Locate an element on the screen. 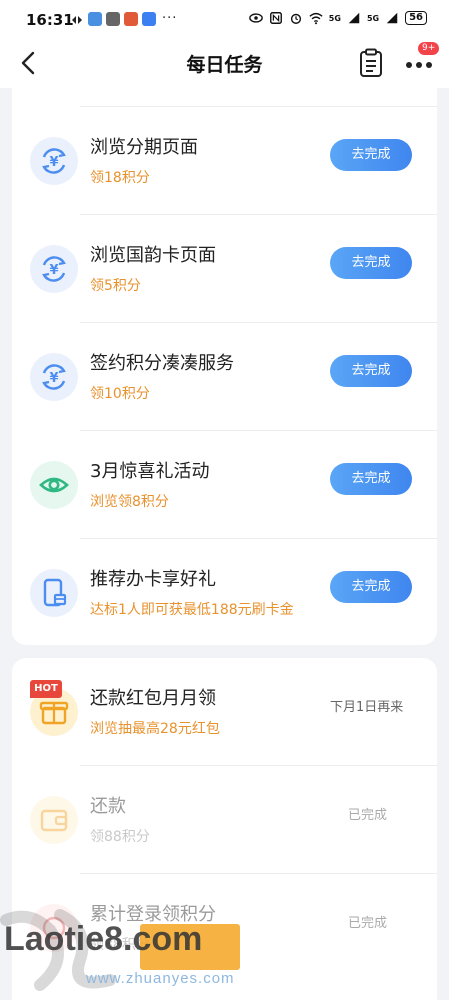 The height and width of the screenshot is (1000, 449). more-notifications-icon: ··· is located at coordinates (170, 18).